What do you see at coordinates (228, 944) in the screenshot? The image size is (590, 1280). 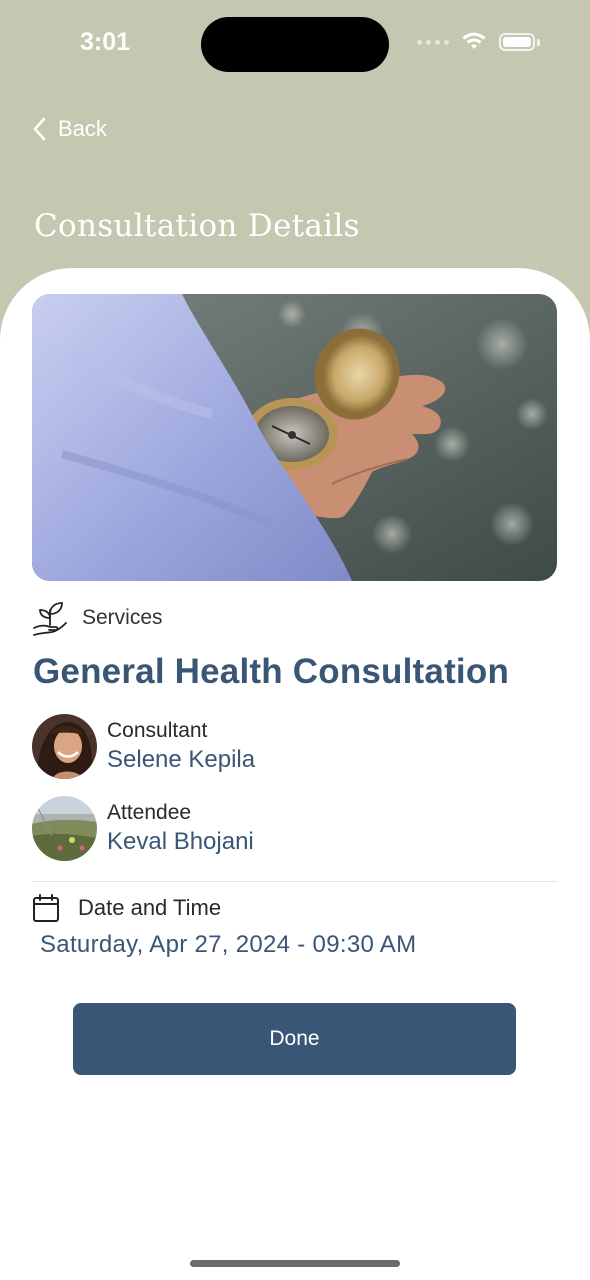 I see `date-time-value: Saturday, Apr 27, 2024 - 09:30 AM` at bounding box center [228, 944].